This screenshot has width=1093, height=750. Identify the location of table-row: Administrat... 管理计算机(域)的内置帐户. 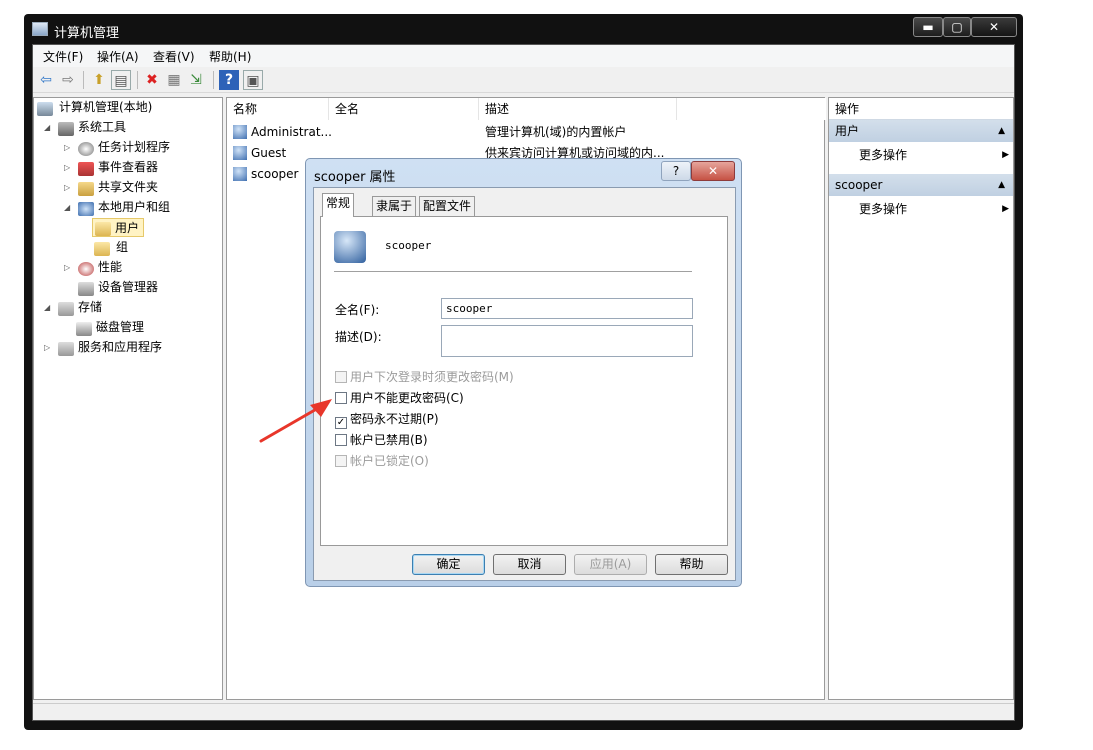
(523, 132).